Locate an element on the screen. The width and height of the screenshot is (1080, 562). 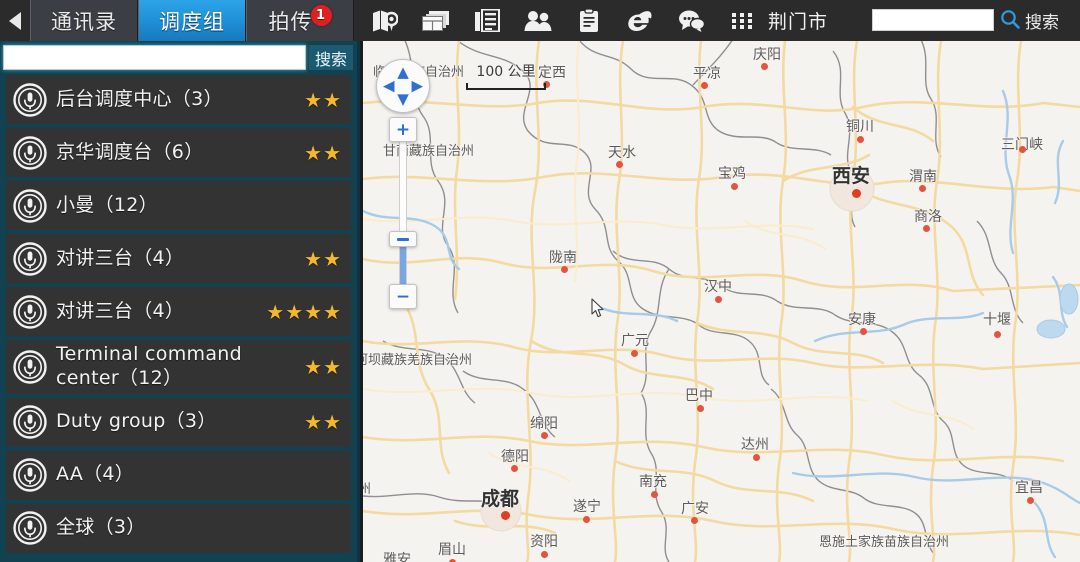
pan-compass-icon: ▲ ▼ ◀ ▶ is located at coordinates (403, 86).